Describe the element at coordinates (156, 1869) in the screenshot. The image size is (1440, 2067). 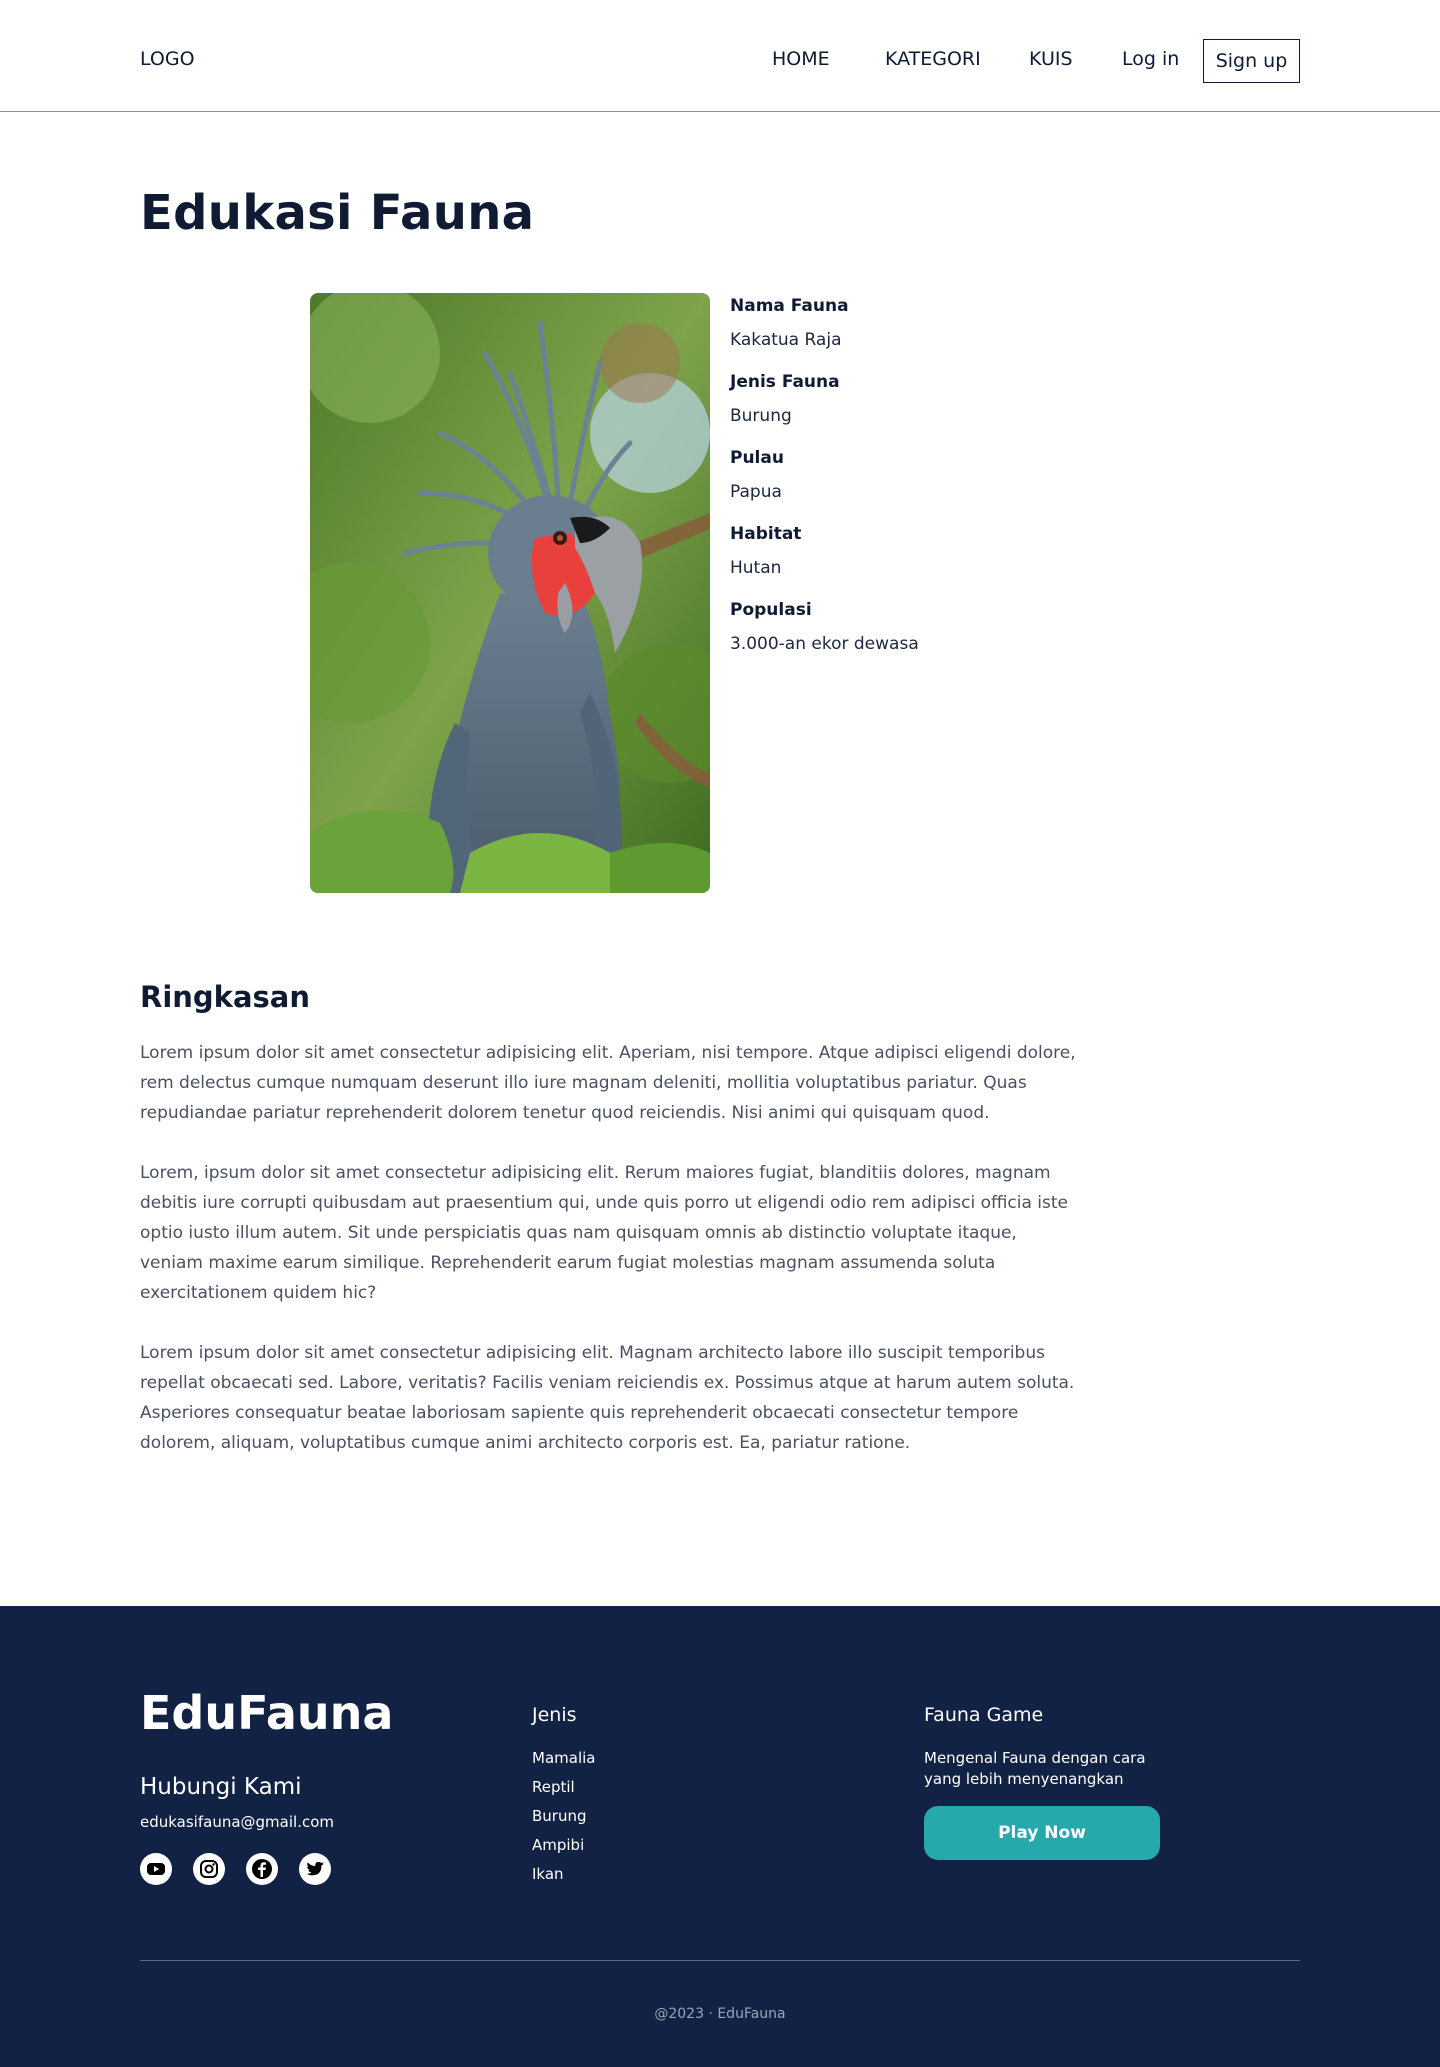
I see `youtube-icon` at that location.